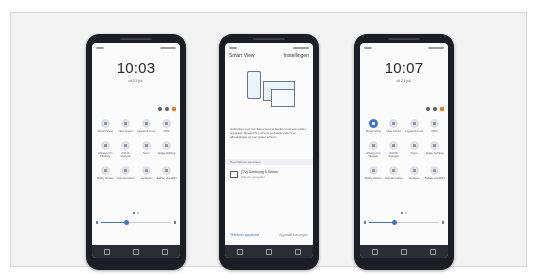 The height and width of the screenshot is (279, 539). Describe the element at coordinates (244, 235) in the screenshot. I see `phone-device-button: Telefoon apparaat` at that location.